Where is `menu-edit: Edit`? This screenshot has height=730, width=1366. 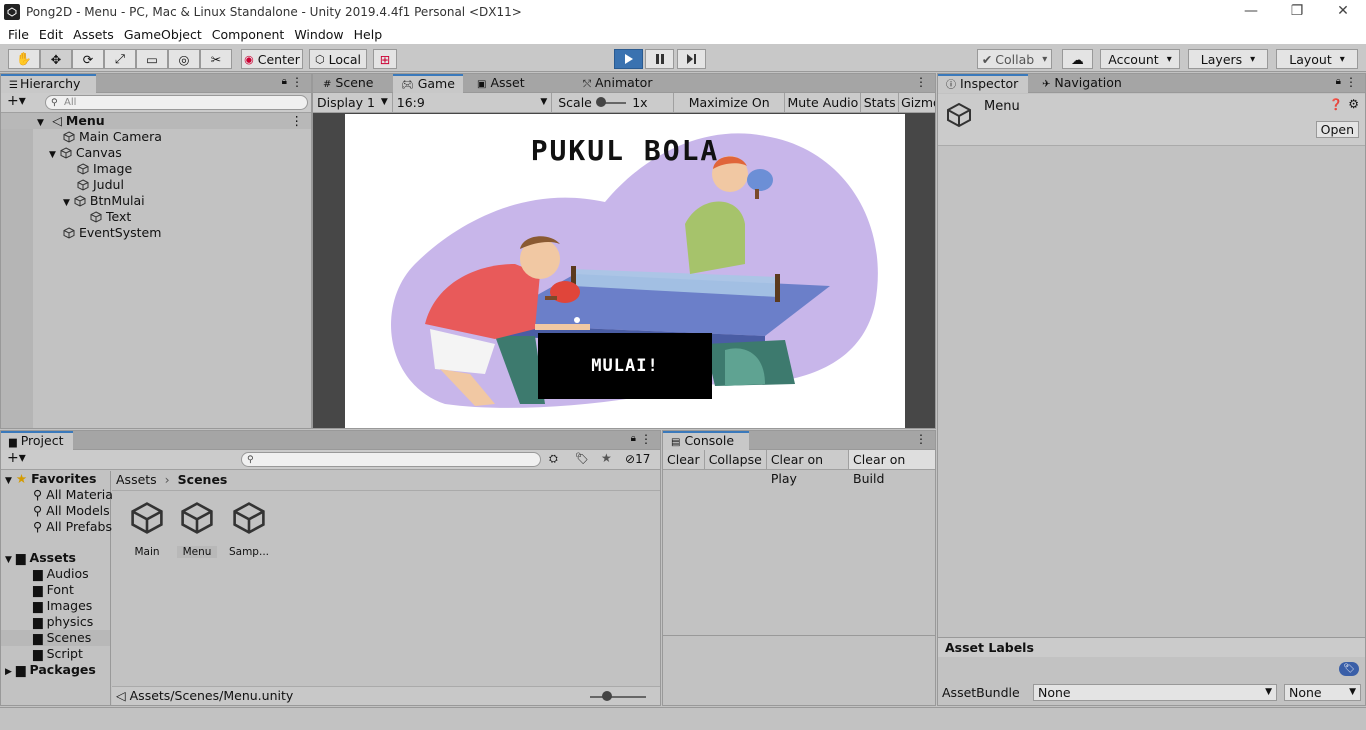 menu-edit: Edit is located at coordinates (51, 34).